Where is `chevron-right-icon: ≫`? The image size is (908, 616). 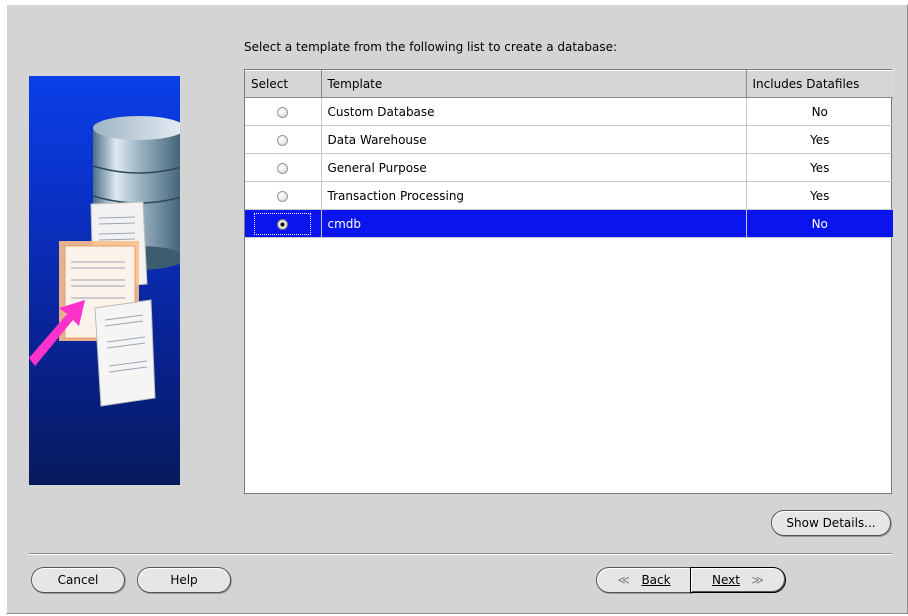 chevron-right-icon: ≫ is located at coordinates (757, 580).